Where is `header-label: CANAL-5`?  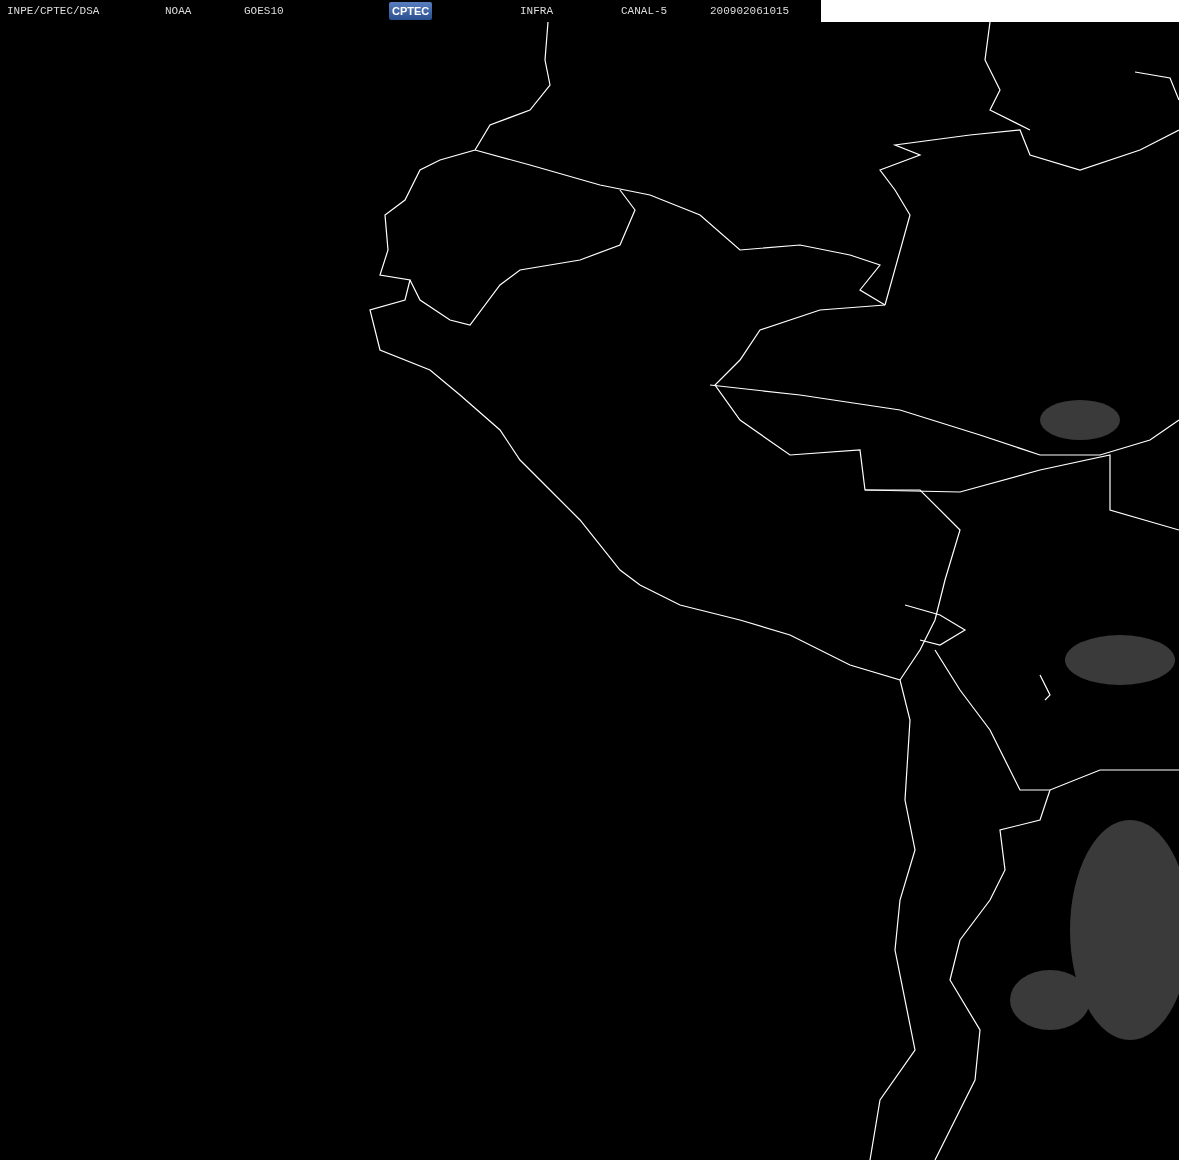 header-label: CANAL-5 is located at coordinates (644, 11).